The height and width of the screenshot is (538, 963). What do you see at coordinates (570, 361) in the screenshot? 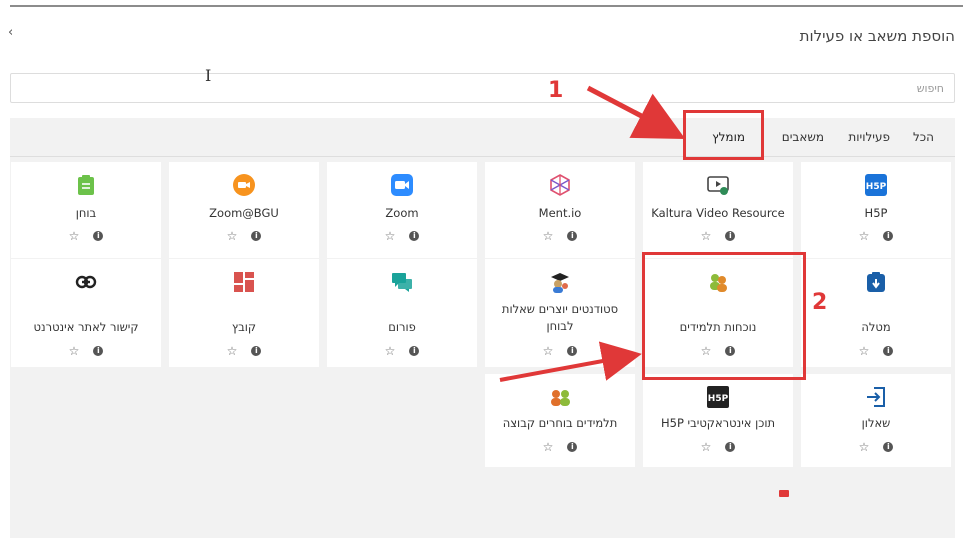
I see `arrow-to-attendance` at bounding box center [570, 361].